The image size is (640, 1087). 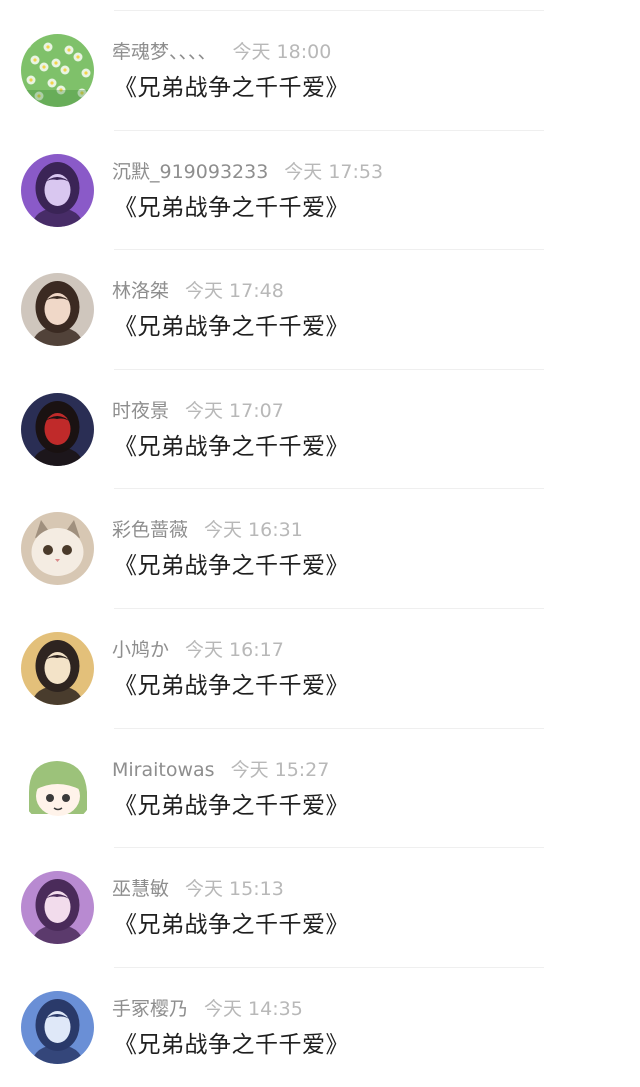 I want to click on comment-item: 手冢樱乃 今天 14:35 《兄弟战争之千千爱》, so click(x=320, y=1027).